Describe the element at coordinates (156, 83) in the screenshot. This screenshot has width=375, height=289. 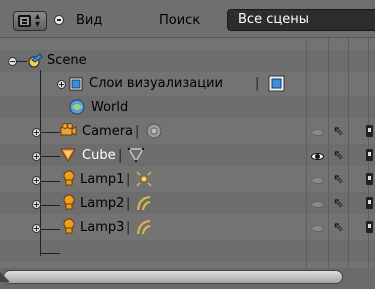
I see `tree-label-render-layers: Слои визуализации` at that location.